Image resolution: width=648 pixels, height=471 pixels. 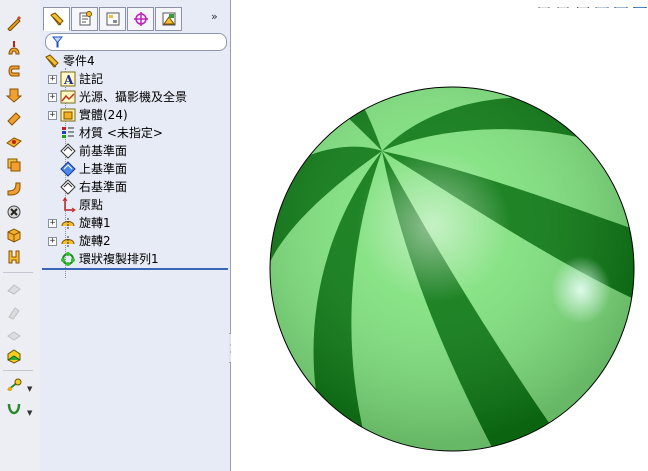 What do you see at coordinates (68, 115) in the screenshot?
I see `solid-bodies-icon` at bounding box center [68, 115].